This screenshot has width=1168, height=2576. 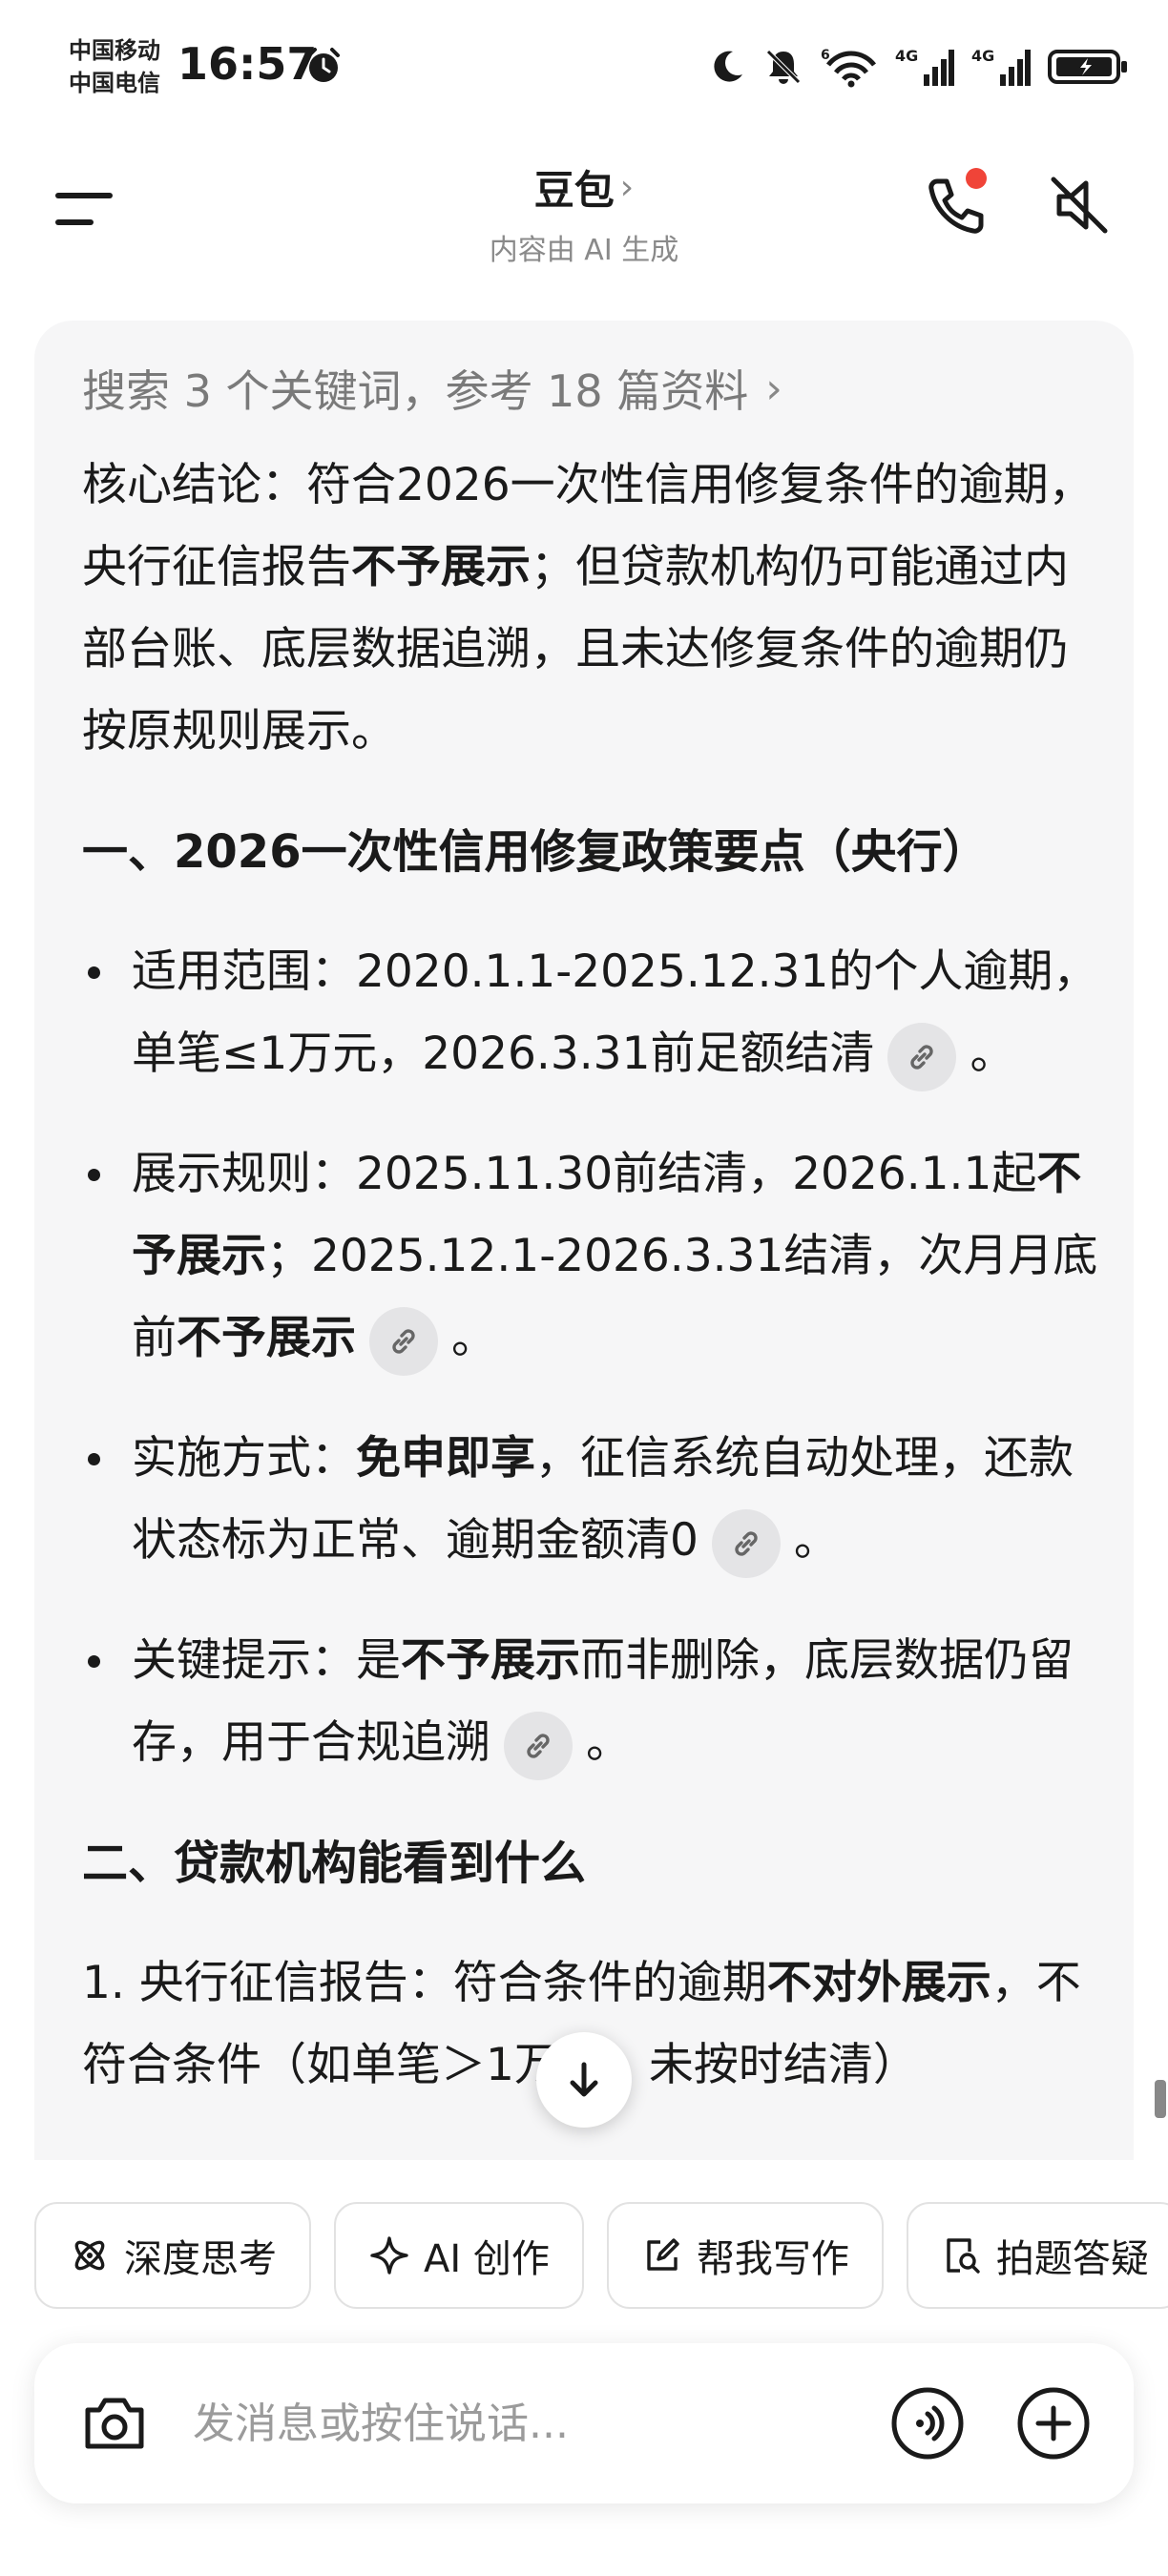 What do you see at coordinates (663, 2254) in the screenshot?
I see `edit-icon` at bounding box center [663, 2254].